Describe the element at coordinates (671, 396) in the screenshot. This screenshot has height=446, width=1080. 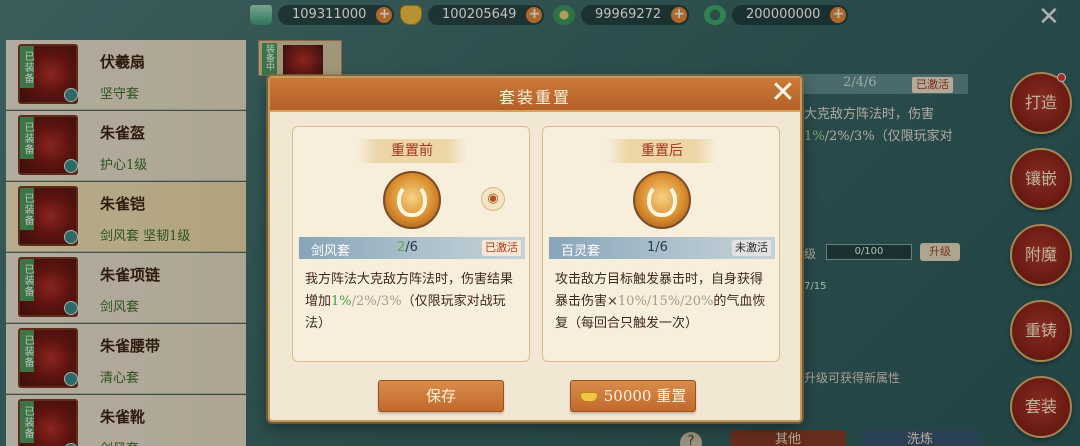
I see `reset-label: 重置` at that location.